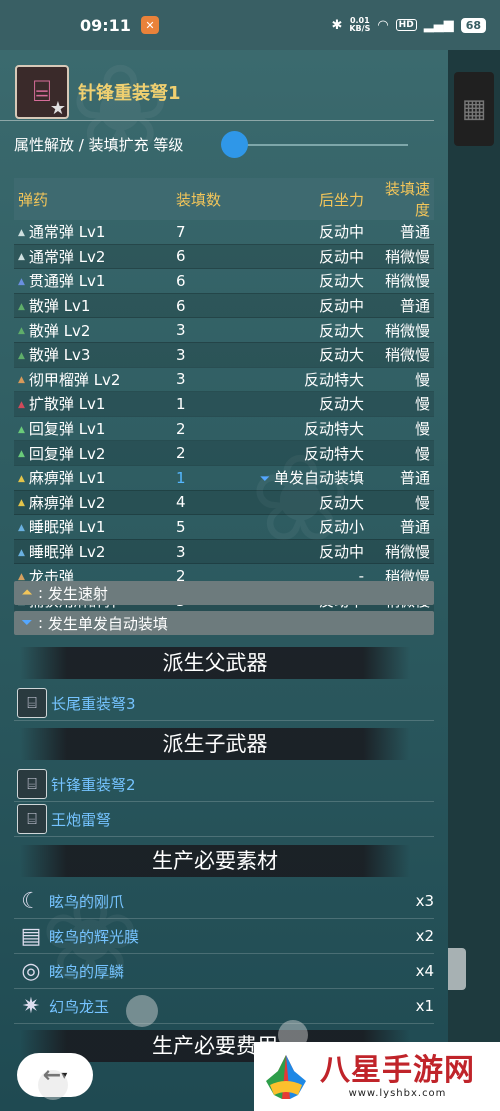  Describe the element at coordinates (67, 502) in the screenshot. I see `ammo-name: 麻痹弹 Lv2` at that location.